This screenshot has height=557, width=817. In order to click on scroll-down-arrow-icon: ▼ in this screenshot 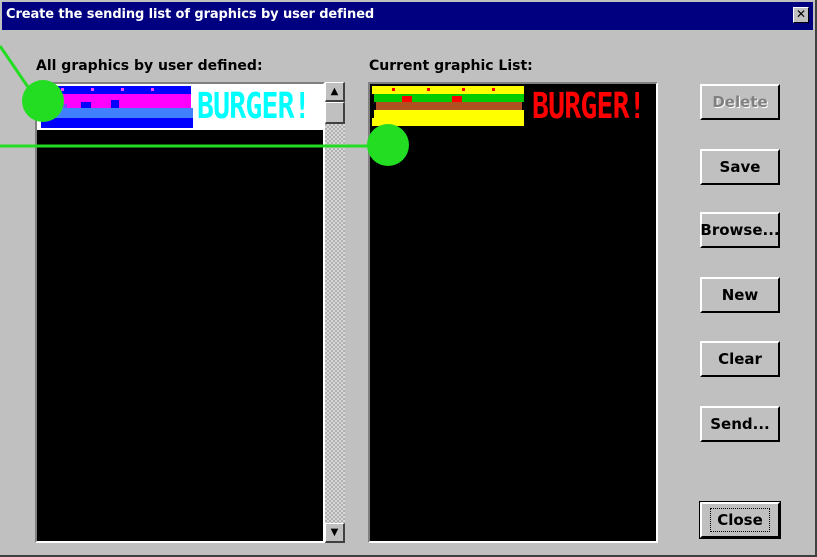, I will do `click(335, 533)`.